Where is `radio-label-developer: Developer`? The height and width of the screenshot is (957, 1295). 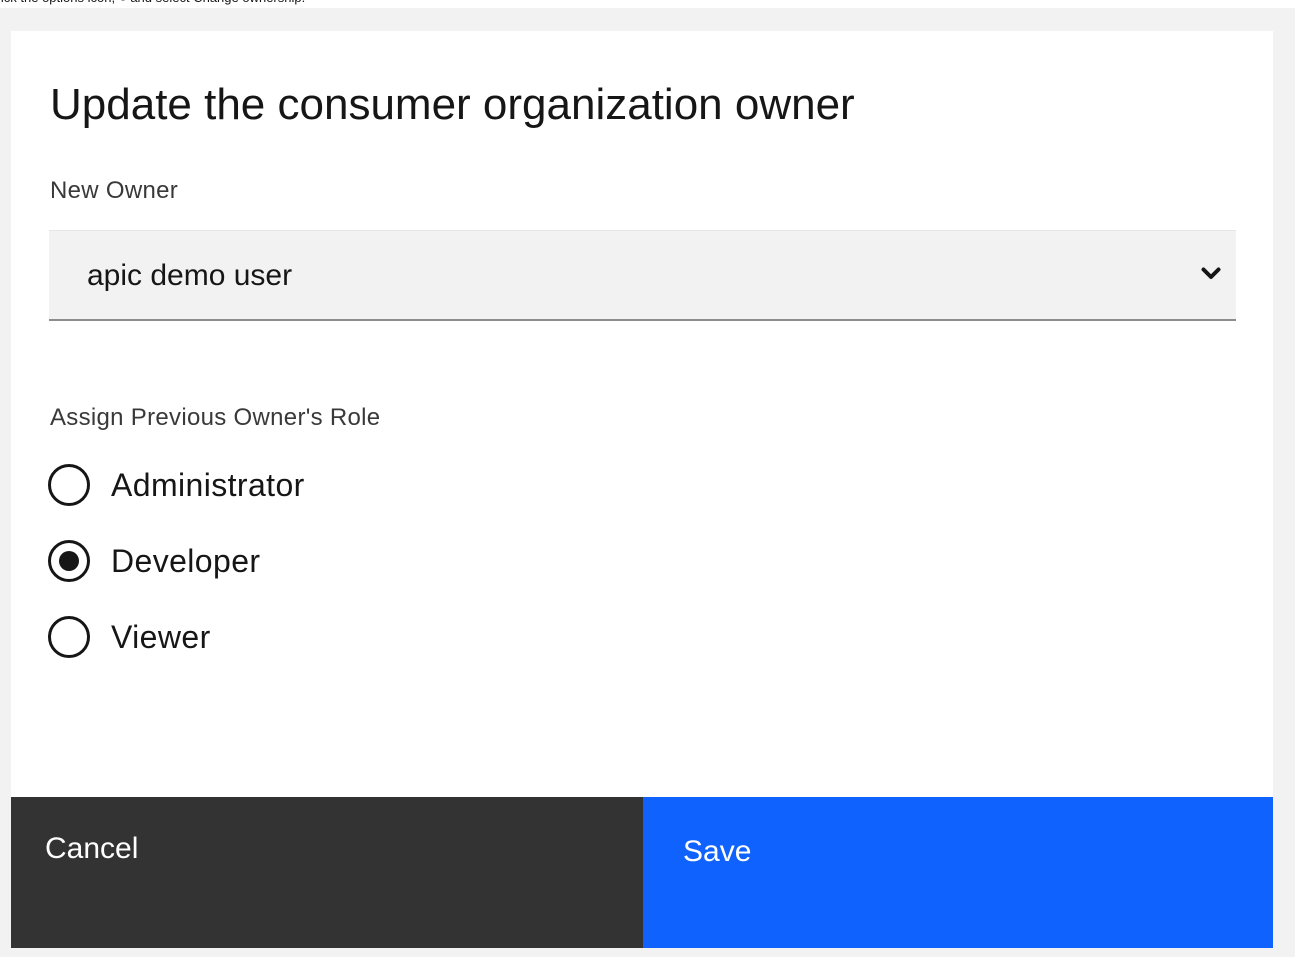
radio-label-developer: Developer is located at coordinates (186, 561).